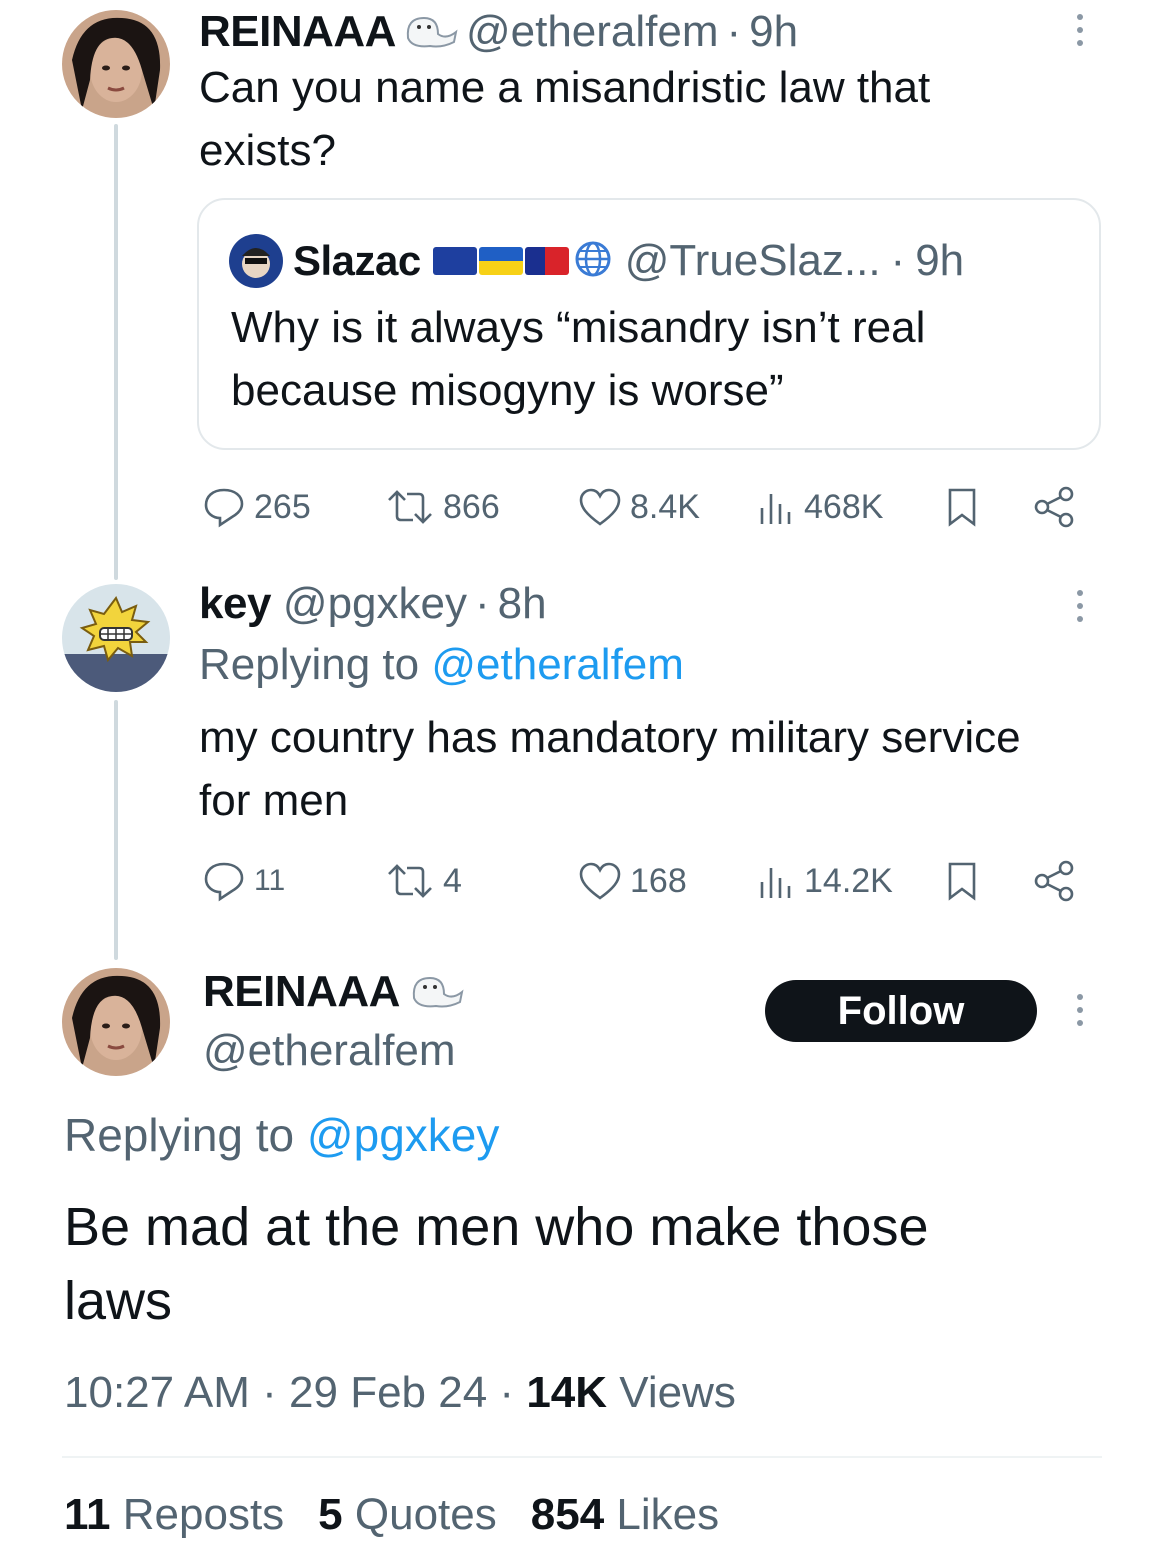 Image resolution: width=1165 pixels, height=1554 pixels. Describe the element at coordinates (567, 1392) in the screenshot. I see `views-count: 14K` at that location.